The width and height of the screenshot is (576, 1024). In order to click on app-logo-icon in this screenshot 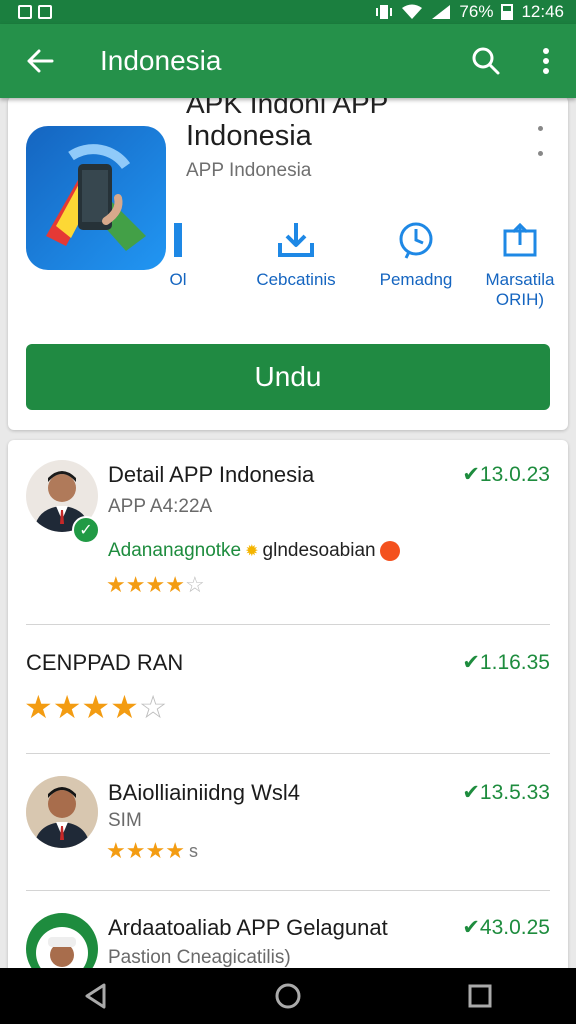, I will do `click(96, 197)`.